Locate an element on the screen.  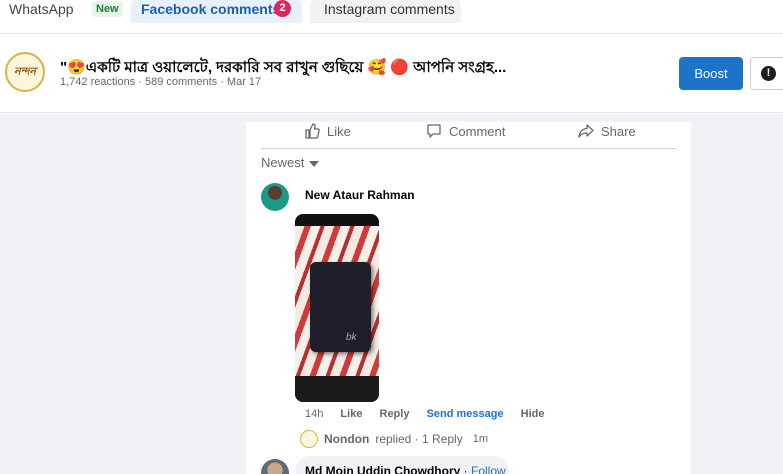
tab-facebook-label: Facebook comments is located at coordinates (211, 9).